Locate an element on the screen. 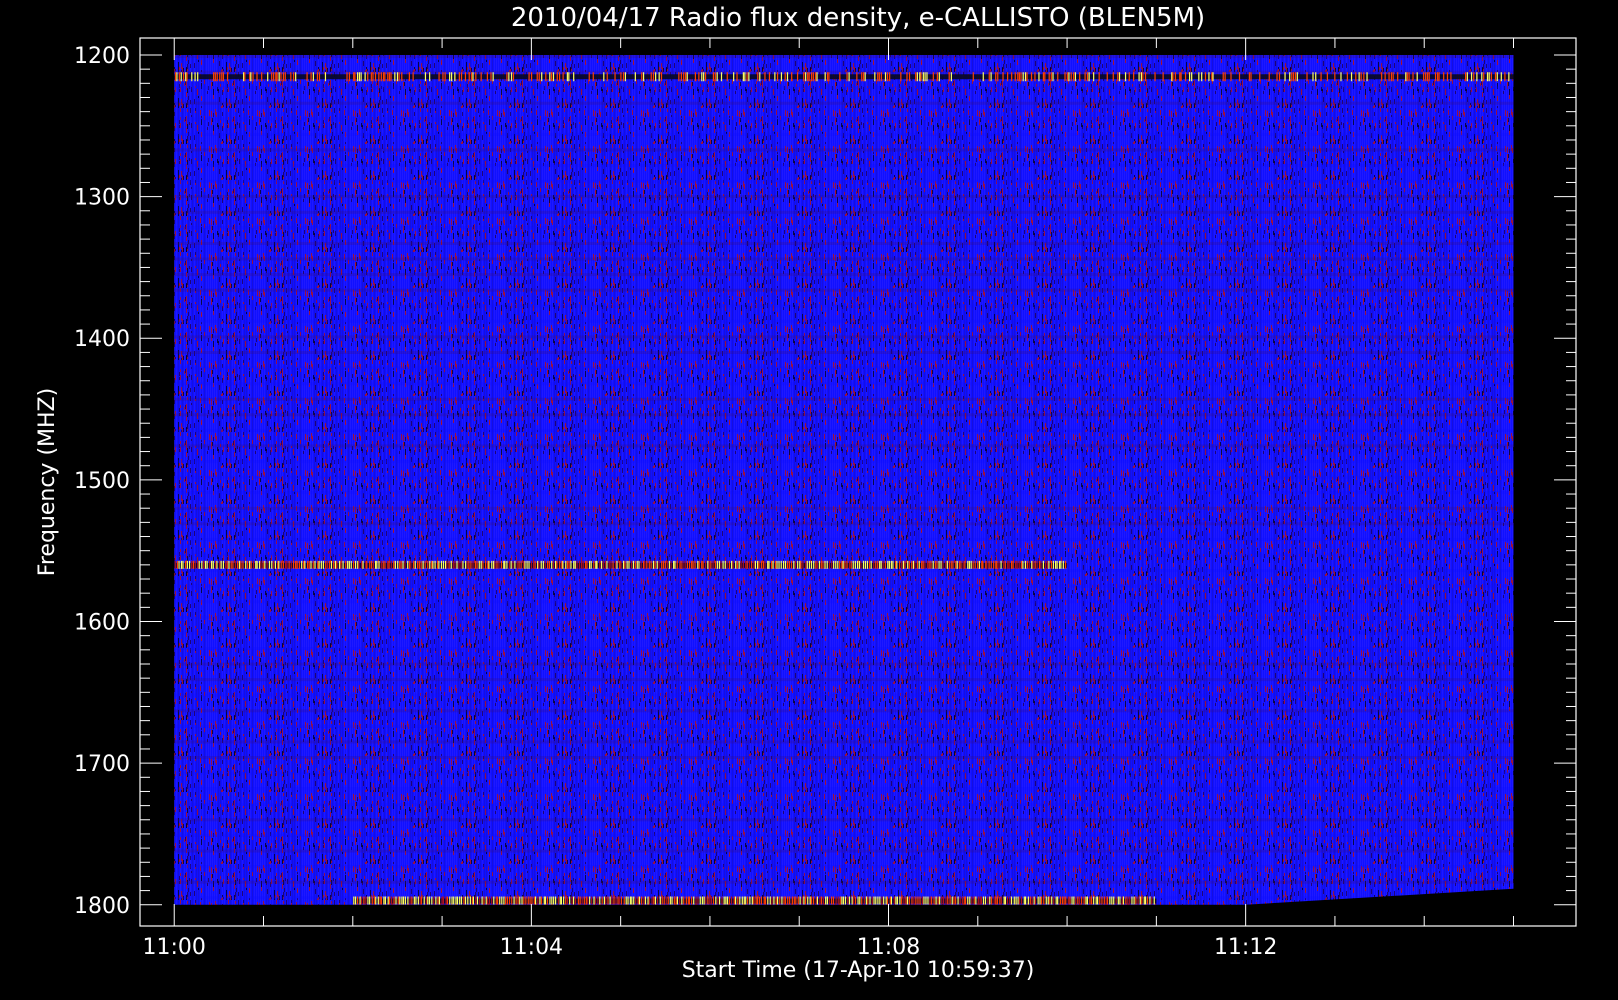 This screenshot has height=1000, width=1618. y-tick-label: 1700 is located at coordinates (102, 764).